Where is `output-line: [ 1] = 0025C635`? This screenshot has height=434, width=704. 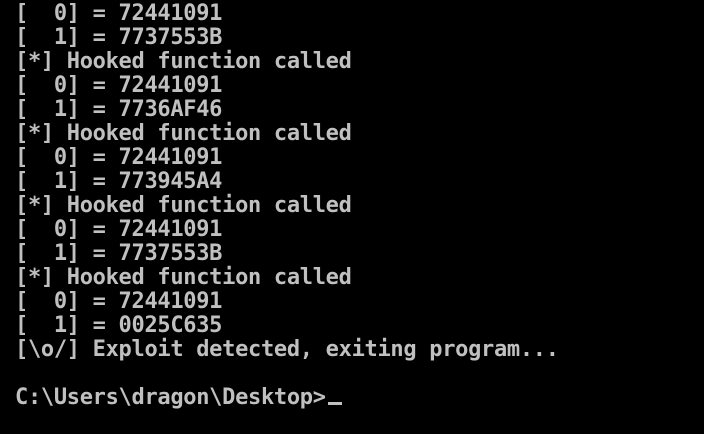 output-line: [ 1] = 0025C635 is located at coordinates (119, 325).